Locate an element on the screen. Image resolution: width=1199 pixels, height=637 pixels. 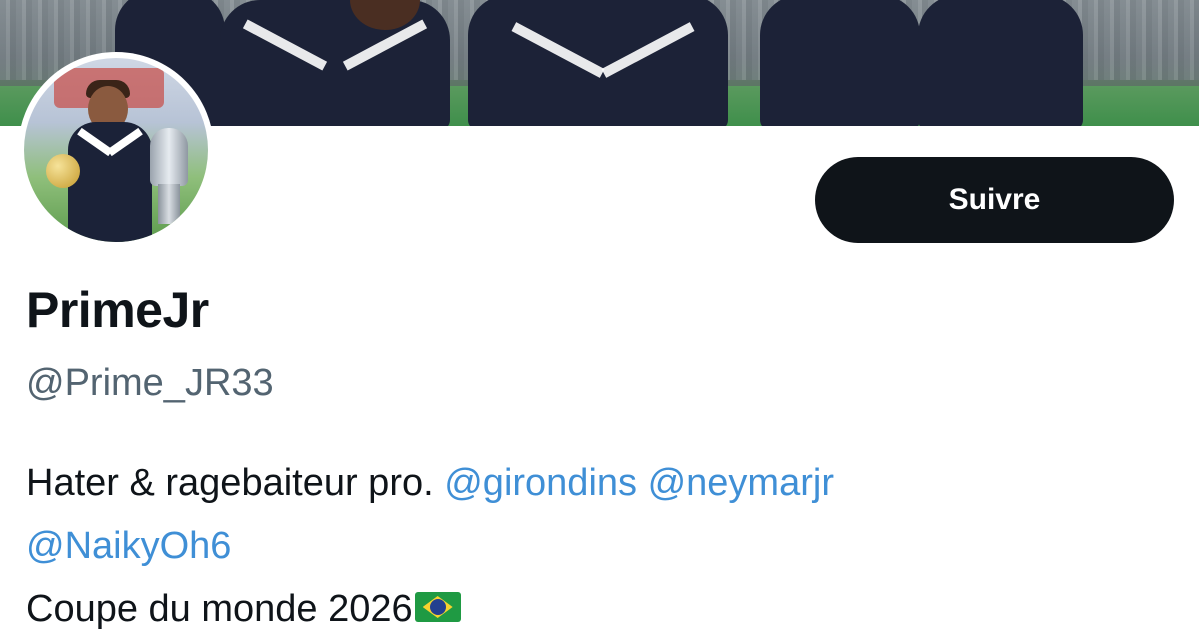
follow-button: Suivre is located at coordinates (994, 200).